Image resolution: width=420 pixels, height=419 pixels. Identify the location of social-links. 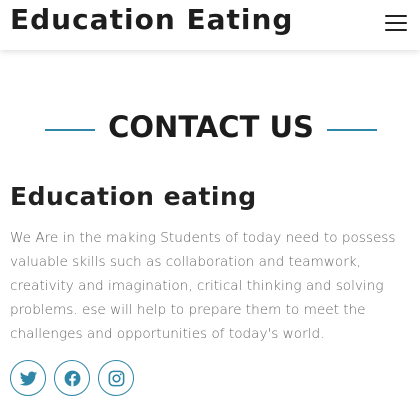
(72, 379).